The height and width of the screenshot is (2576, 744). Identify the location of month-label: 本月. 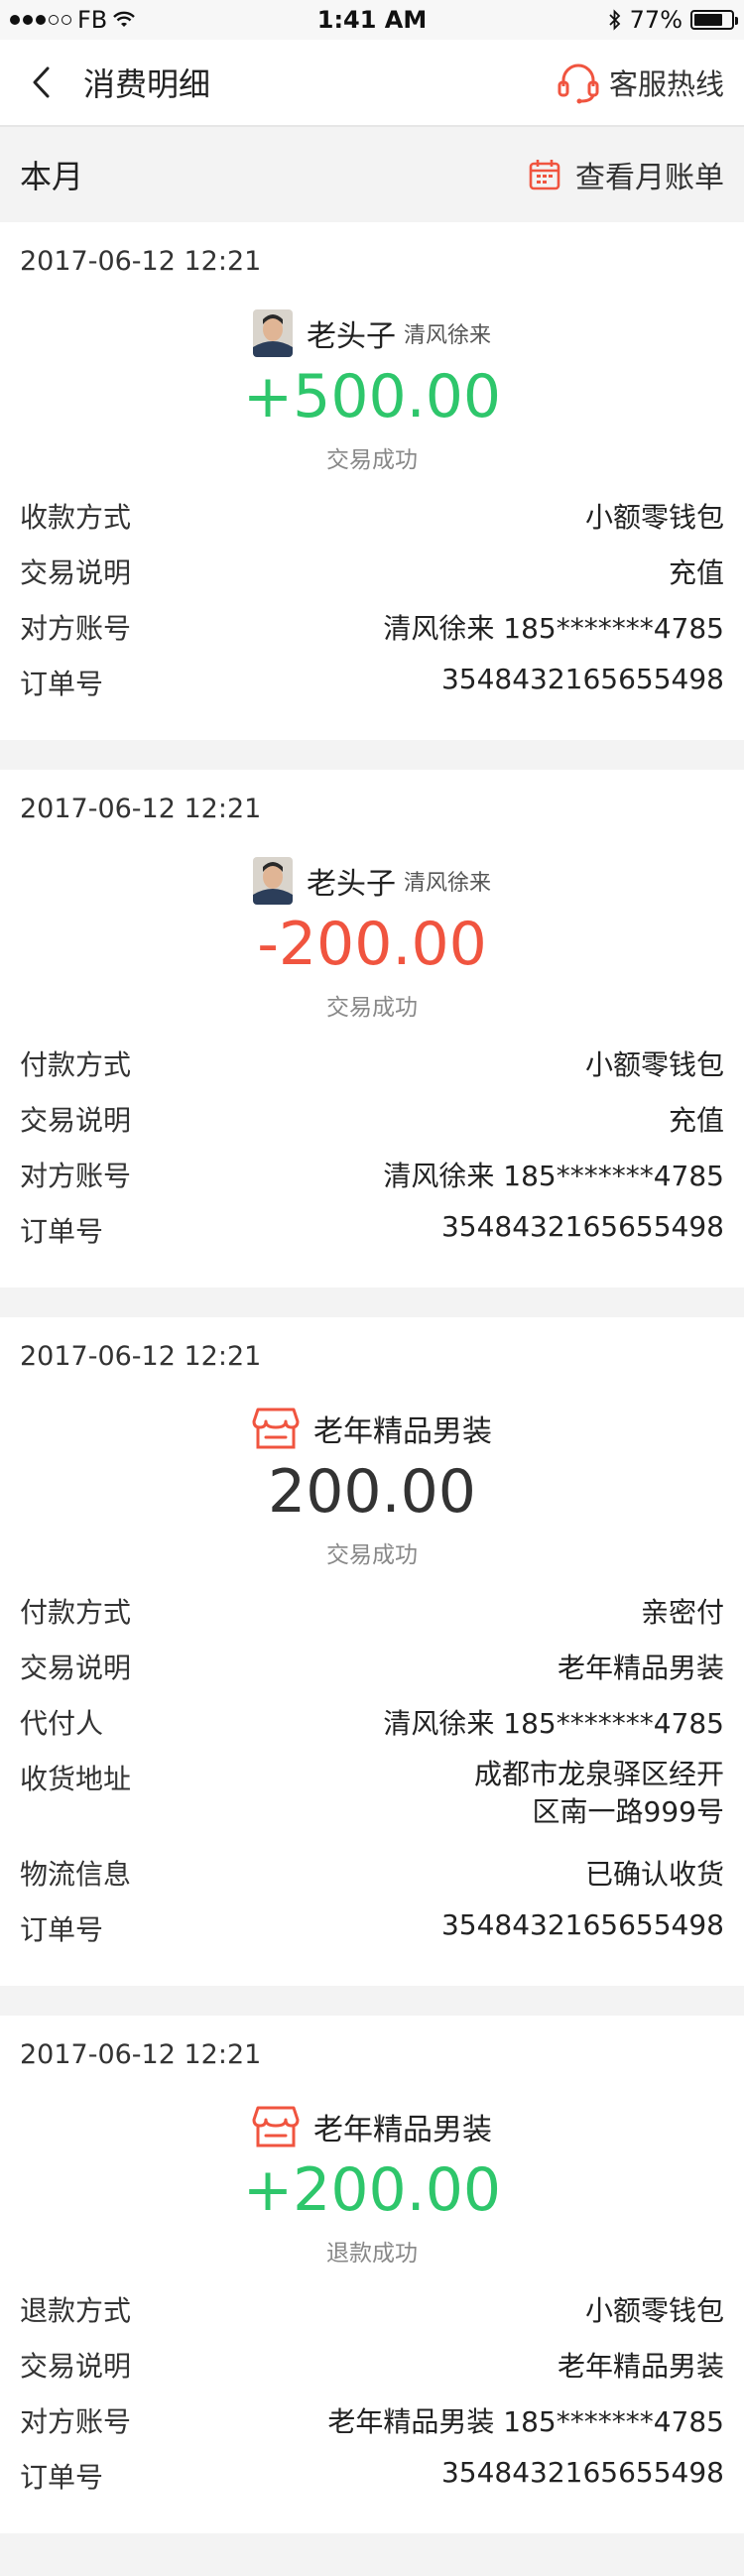
(52, 176).